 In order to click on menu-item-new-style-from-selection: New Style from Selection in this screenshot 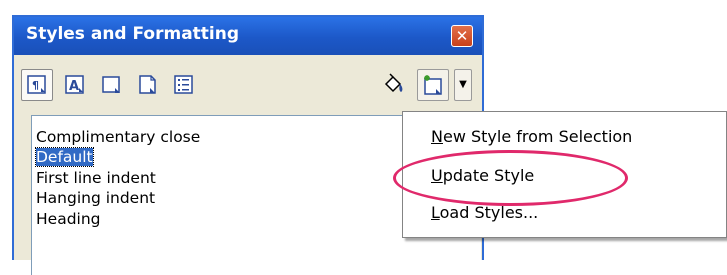, I will do `click(531, 136)`.